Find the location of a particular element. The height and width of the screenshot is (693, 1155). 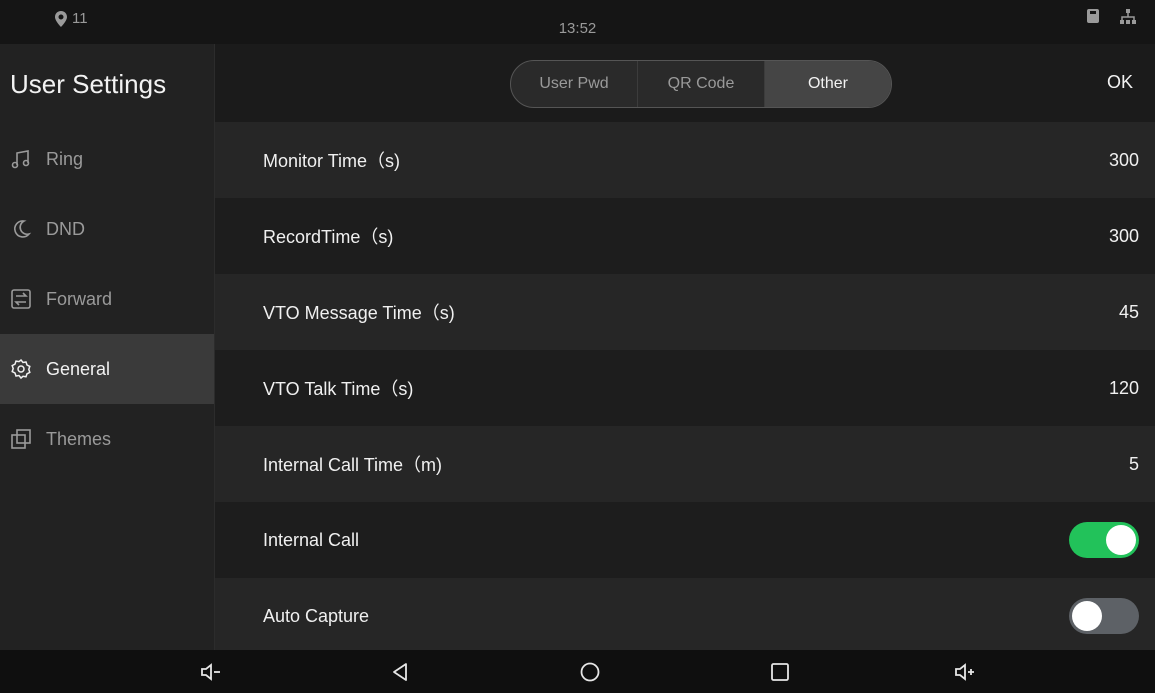

volume-up-button is located at coordinates (964, 672).